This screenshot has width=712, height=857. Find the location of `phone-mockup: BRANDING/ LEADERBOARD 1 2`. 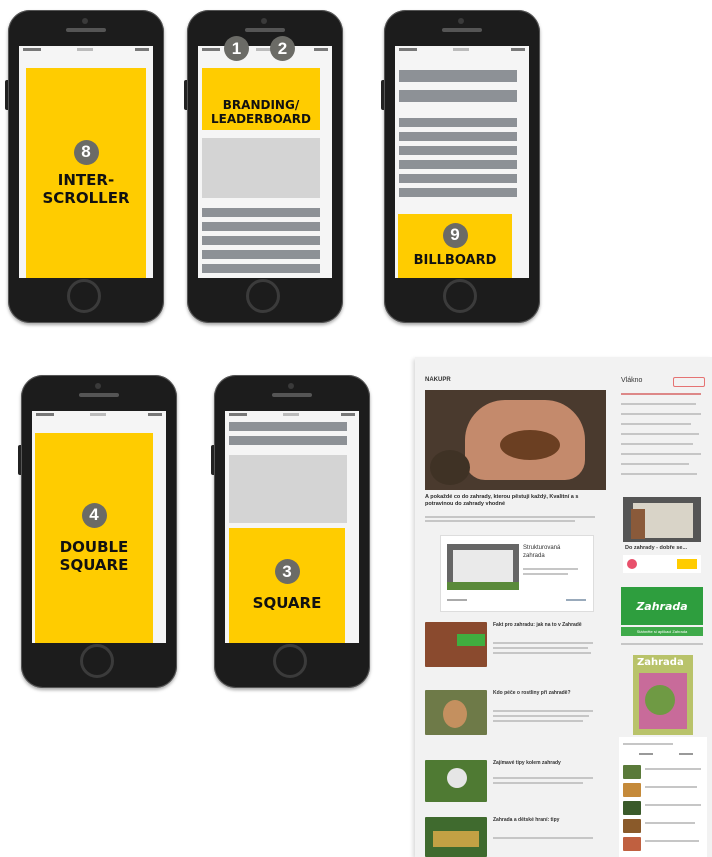

phone-mockup: BRANDING/ LEADERBOARD 1 2 is located at coordinates (263, 166).